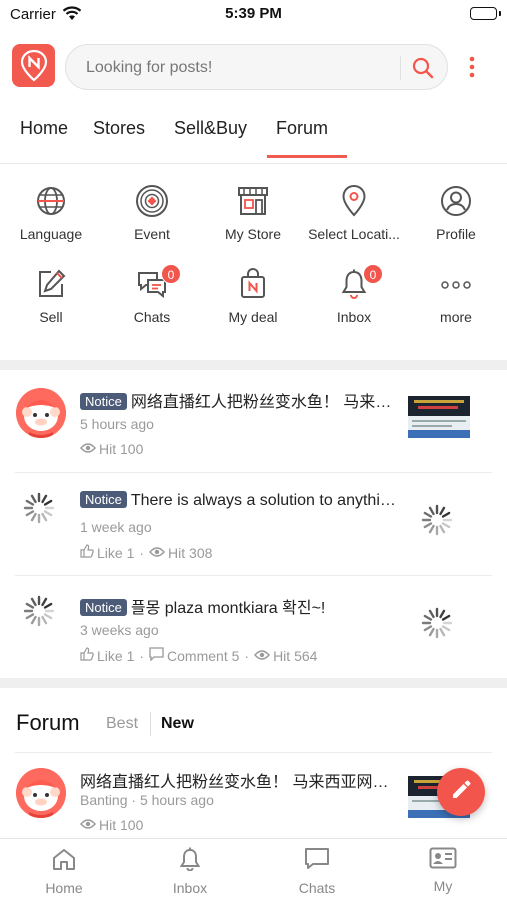 The image size is (507, 900). What do you see at coordinates (456, 317) in the screenshot?
I see `menu-item-label: more` at bounding box center [456, 317].